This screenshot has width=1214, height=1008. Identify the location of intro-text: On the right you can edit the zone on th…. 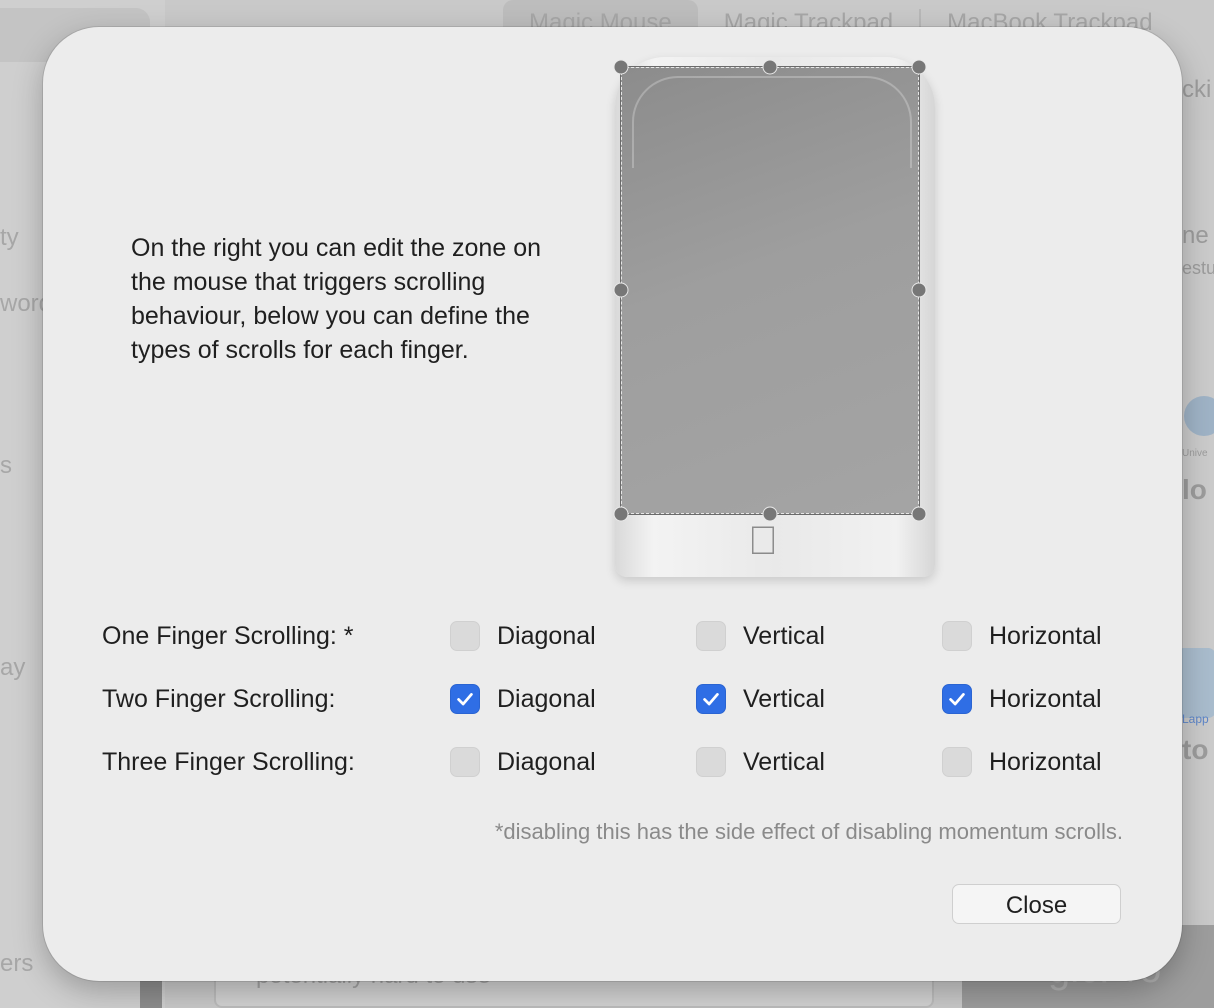
(336, 299).